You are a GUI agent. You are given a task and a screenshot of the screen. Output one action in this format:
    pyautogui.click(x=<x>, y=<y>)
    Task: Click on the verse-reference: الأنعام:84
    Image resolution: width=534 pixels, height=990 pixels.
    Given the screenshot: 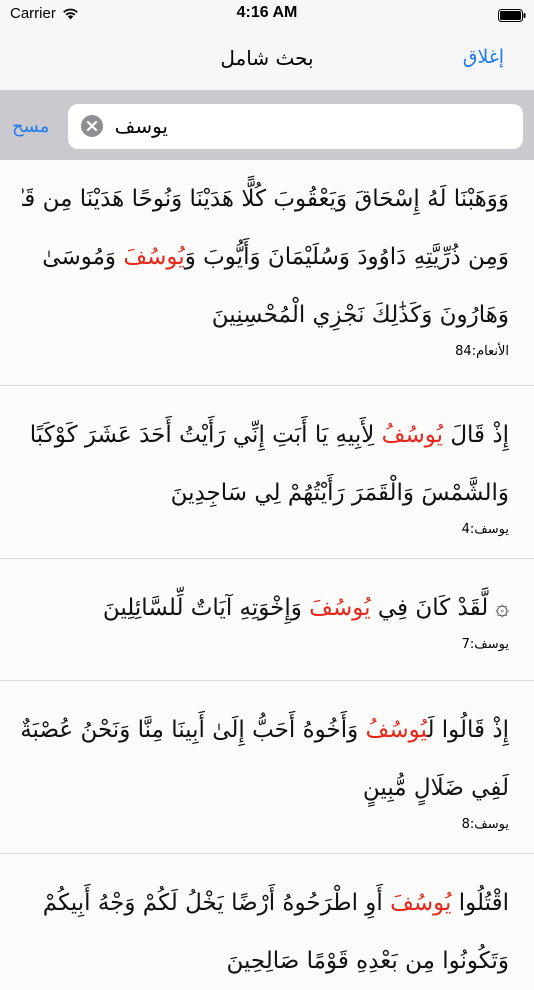 What is the action you would take?
    pyautogui.click(x=482, y=351)
    